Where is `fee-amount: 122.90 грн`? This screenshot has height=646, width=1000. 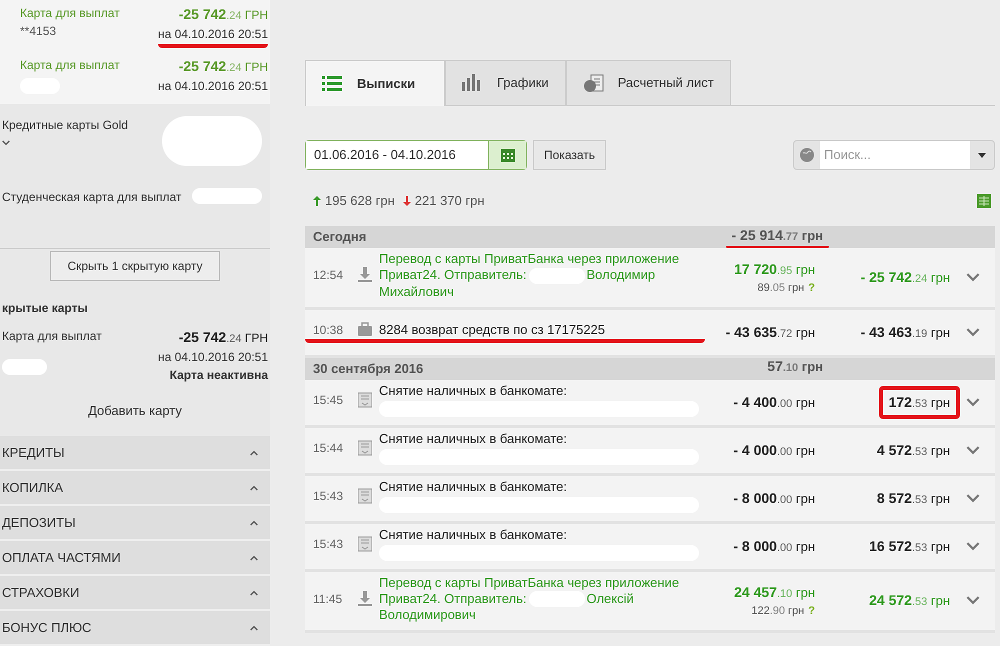
fee-amount: 122.90 грн is located at coordinates (777, 612).